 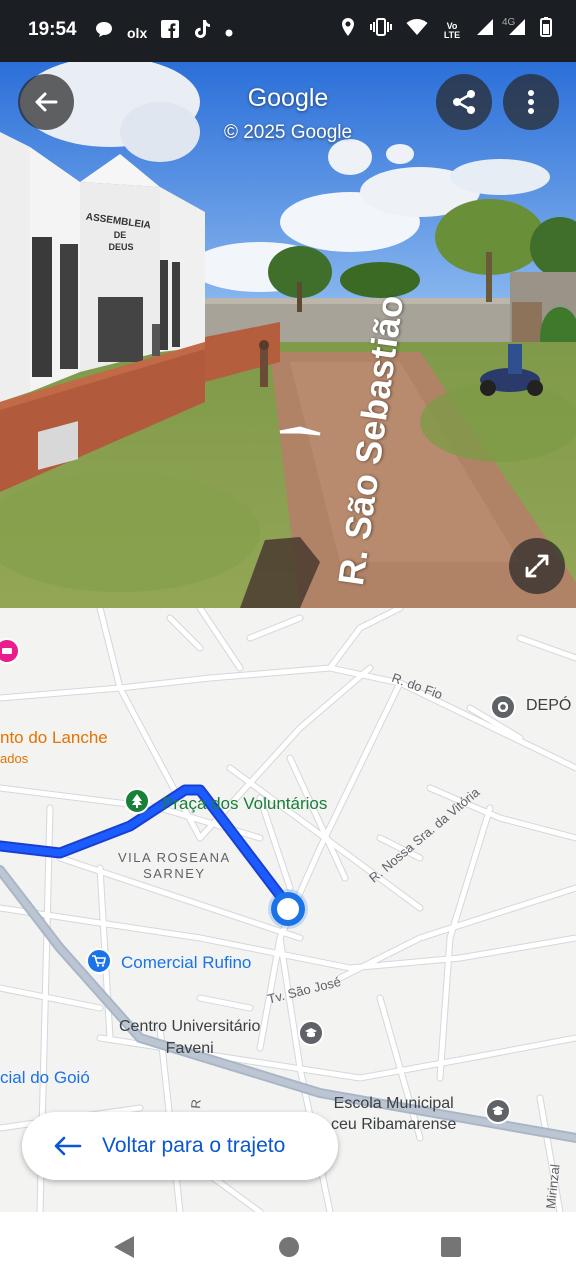 What do you see at coordinates (137, 32) in the screenshot?
I see `olx-icon: olx` at bounding box center [137, 32].